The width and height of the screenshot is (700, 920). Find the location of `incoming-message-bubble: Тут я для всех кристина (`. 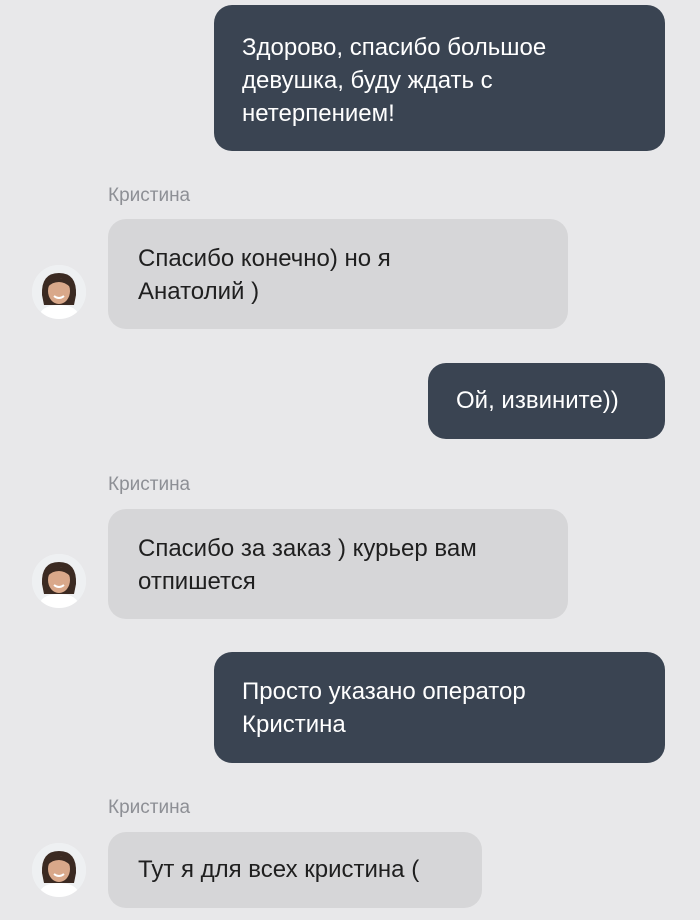

incoming-message-bubble: Тут я для всех кристина ( is located at coordinates (295, 870).